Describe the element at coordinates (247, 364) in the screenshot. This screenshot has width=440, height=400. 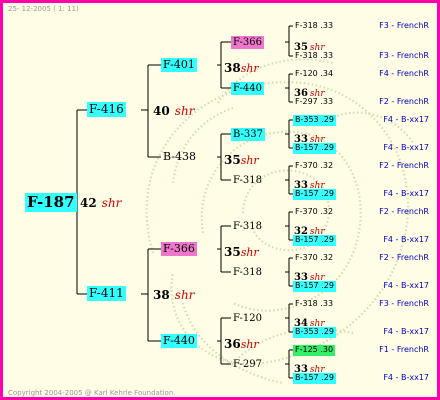
I see `gen3-id: F-297` at that location.